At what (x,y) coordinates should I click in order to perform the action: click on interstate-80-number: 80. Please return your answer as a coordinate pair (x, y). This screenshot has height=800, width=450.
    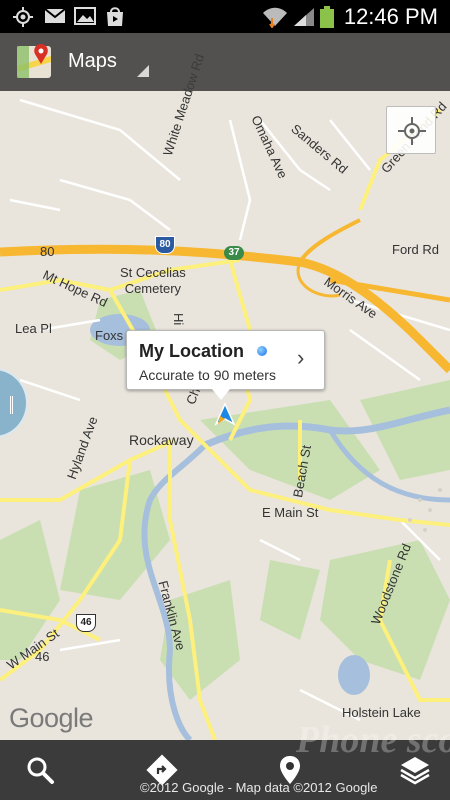
    Looking at the image, I should click on (165, 244).